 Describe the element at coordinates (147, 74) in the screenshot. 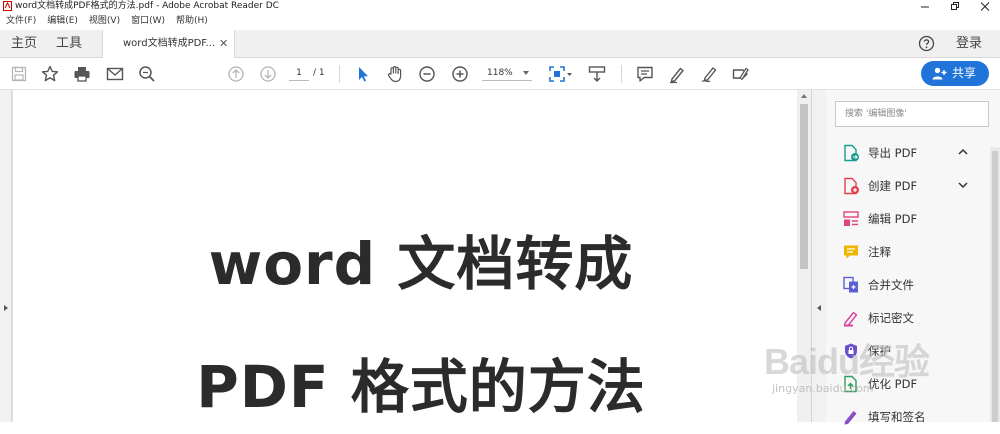

I see `find-zoom-icon` at that location.